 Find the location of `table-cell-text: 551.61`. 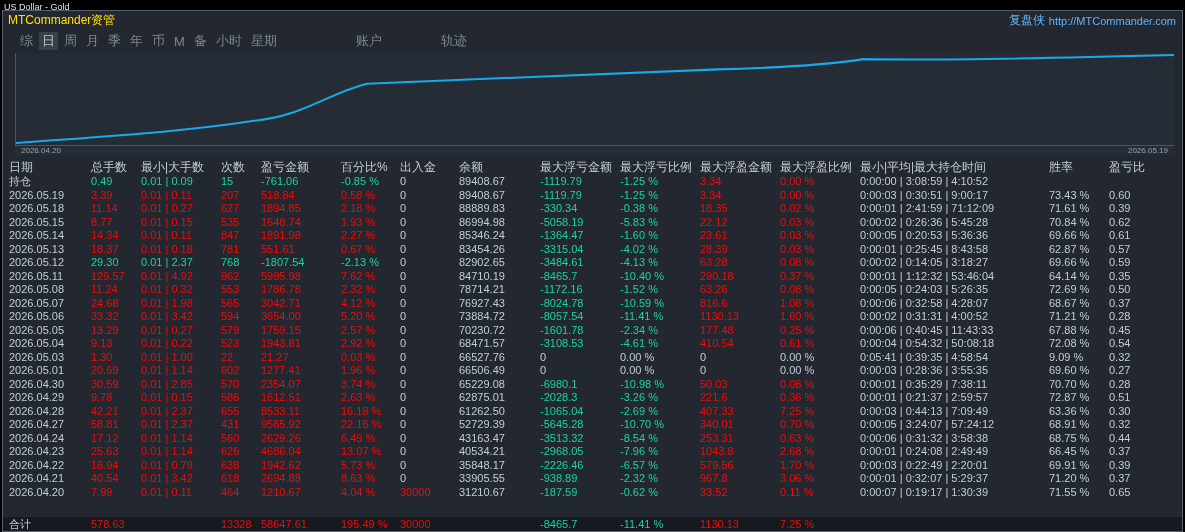

table-cell-text: 551.61 is located at coordinates (278, 249).